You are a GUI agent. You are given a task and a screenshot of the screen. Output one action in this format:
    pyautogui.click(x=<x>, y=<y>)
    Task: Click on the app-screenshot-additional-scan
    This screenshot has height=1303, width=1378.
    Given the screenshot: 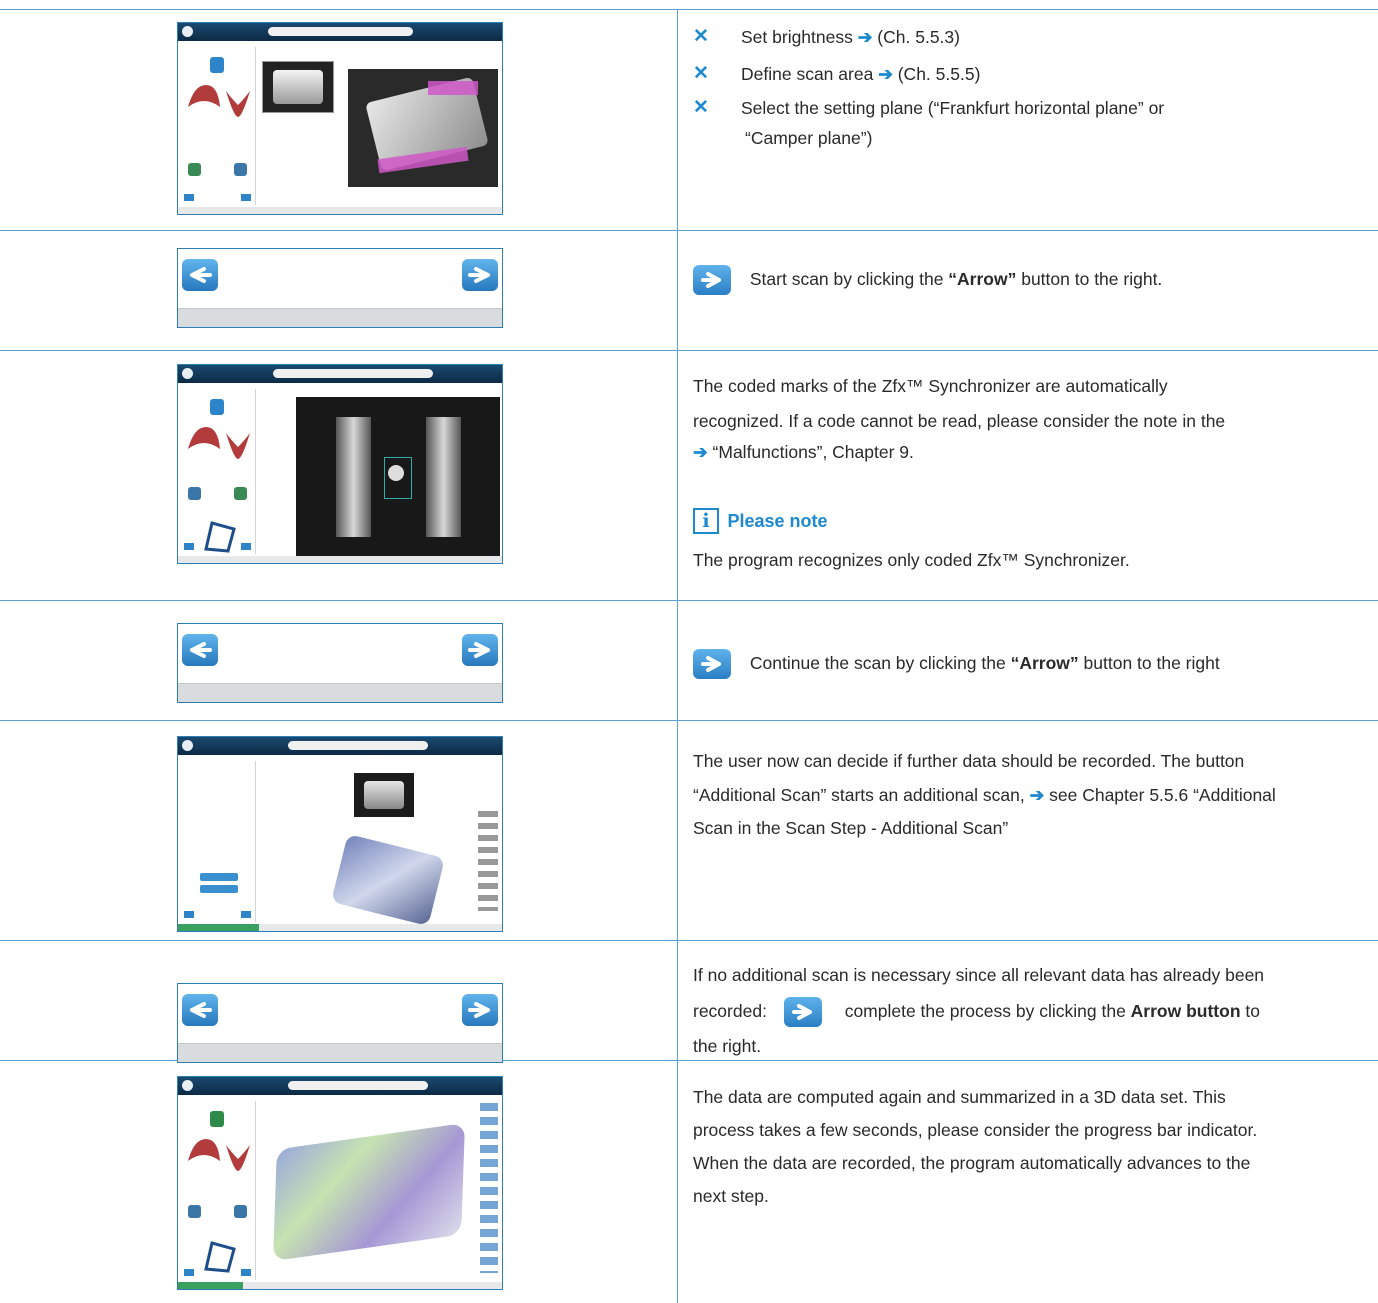 What is the action you would take?
    pyautogui.click(x=340, y=834)
    